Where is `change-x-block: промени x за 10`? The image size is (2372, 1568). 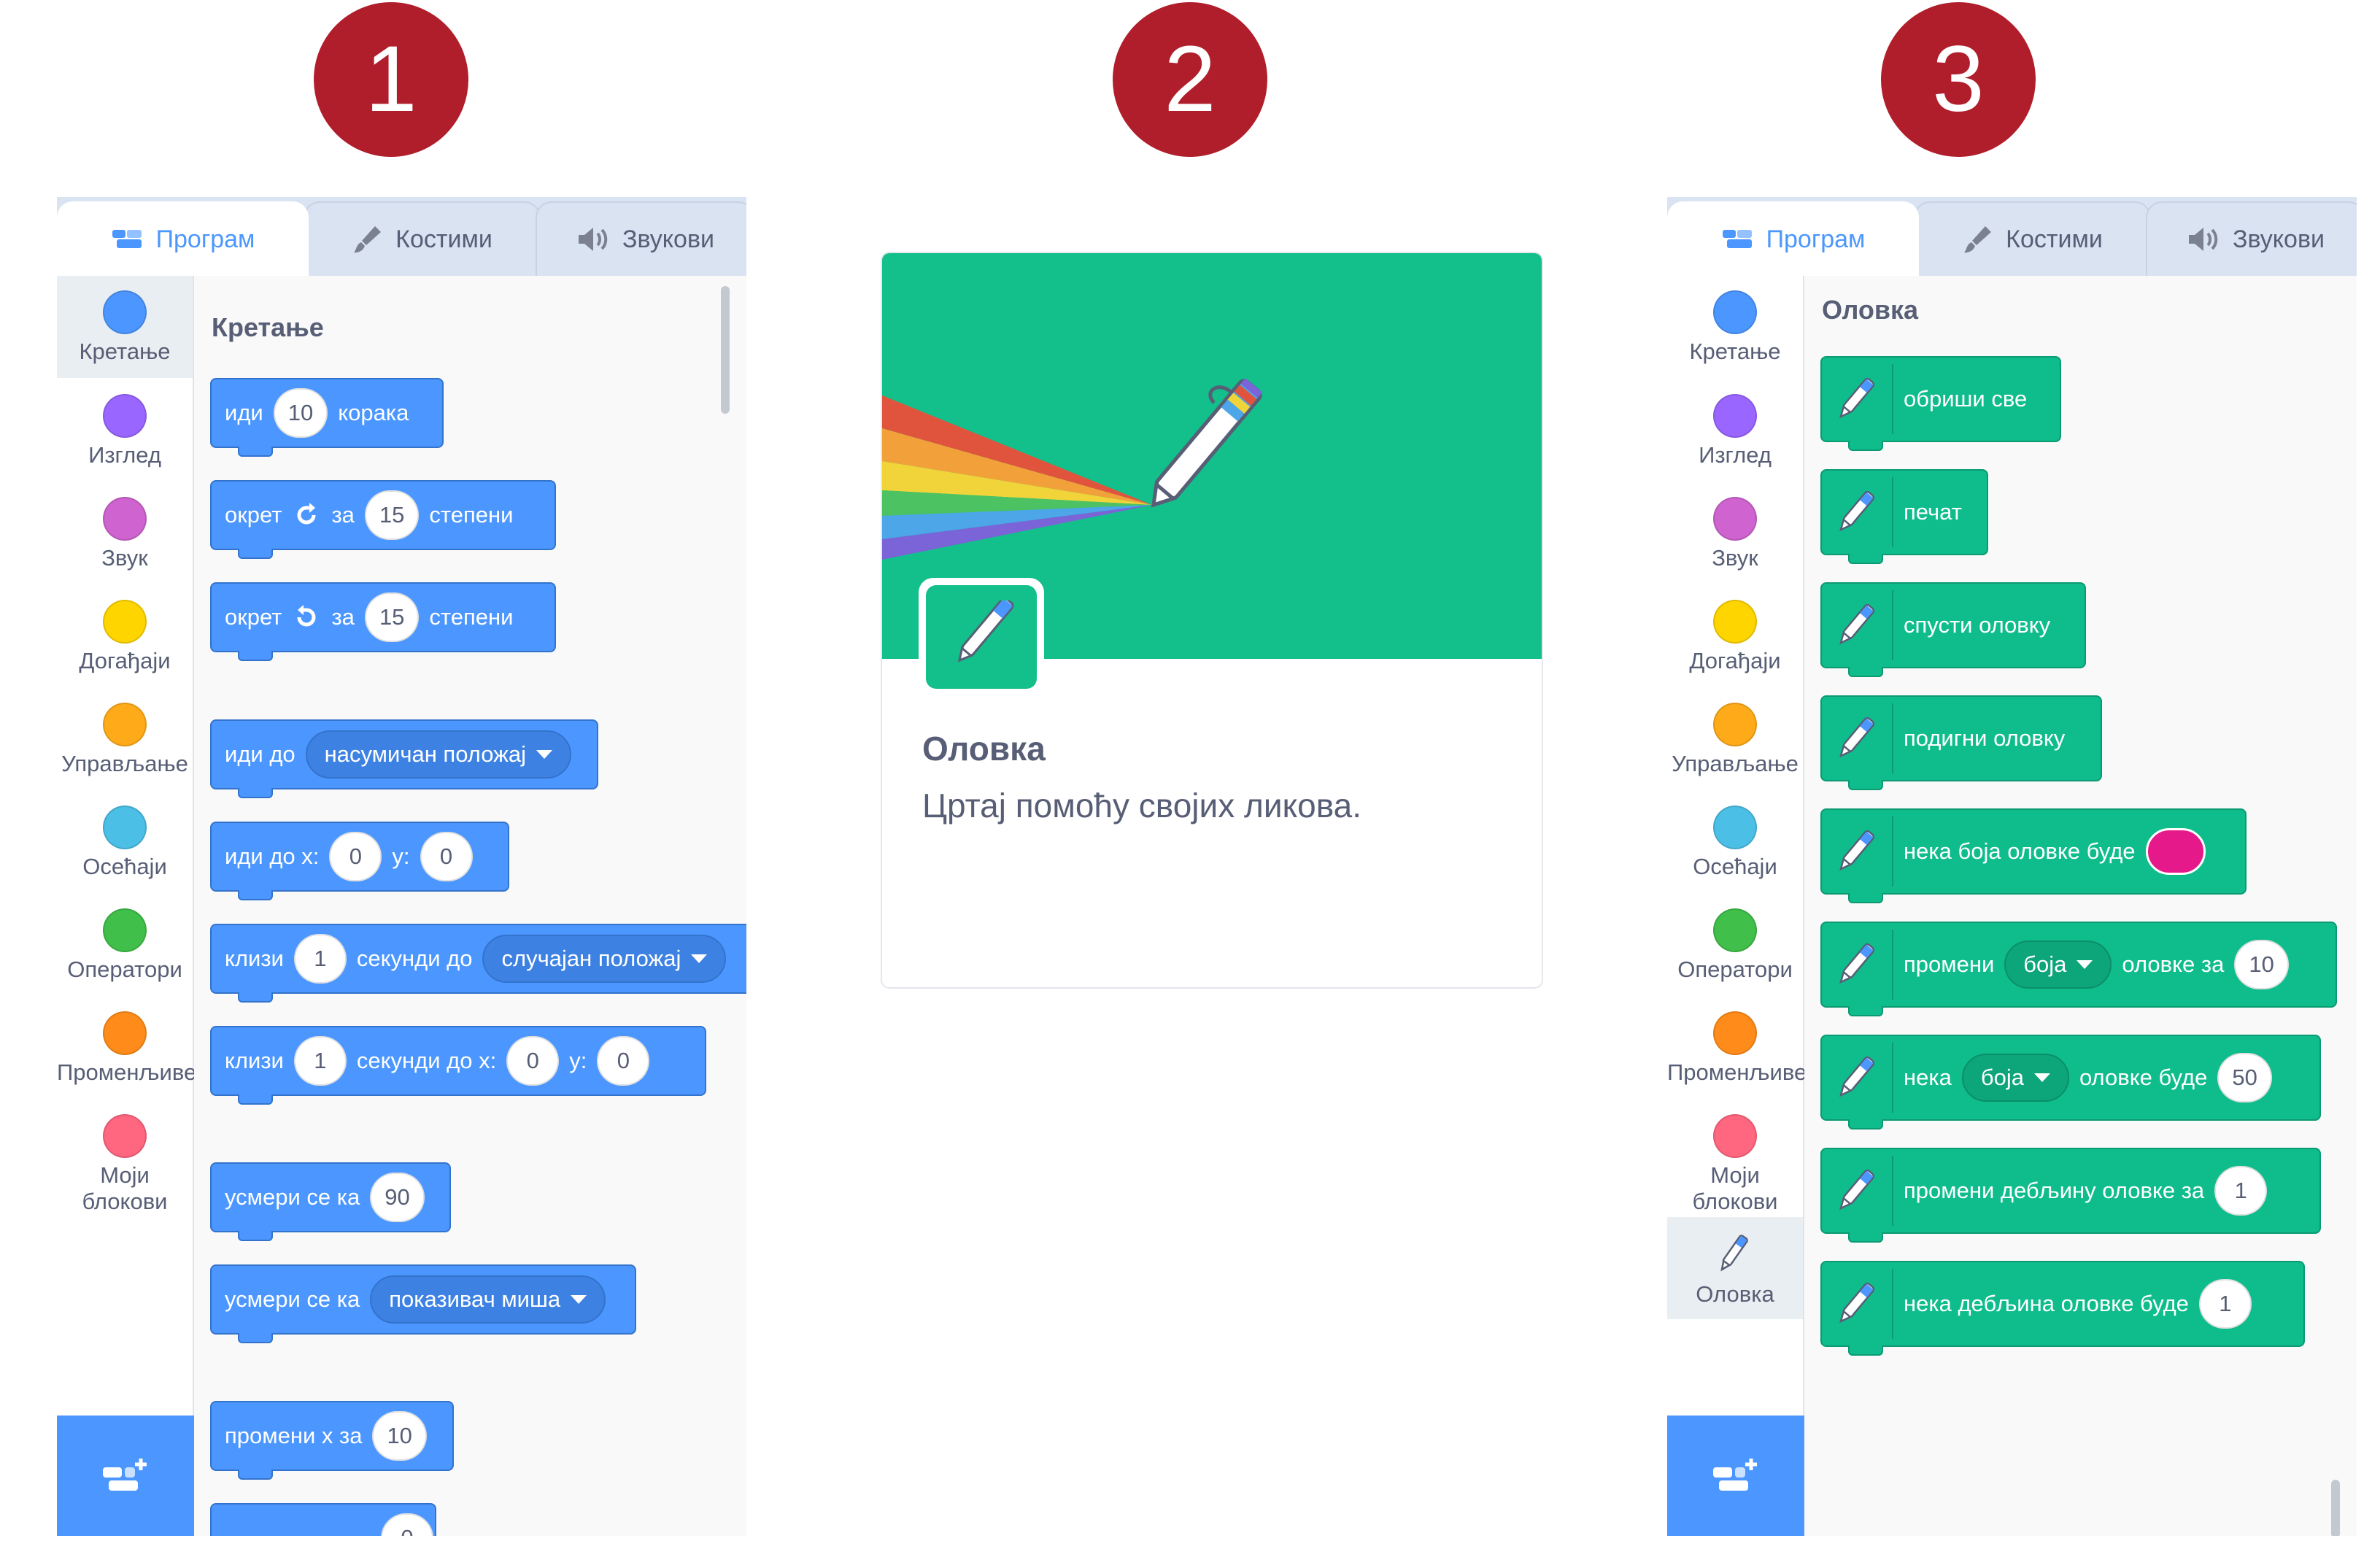 change-x-block: промени x за 10 is located at coordinates (332, 1440).